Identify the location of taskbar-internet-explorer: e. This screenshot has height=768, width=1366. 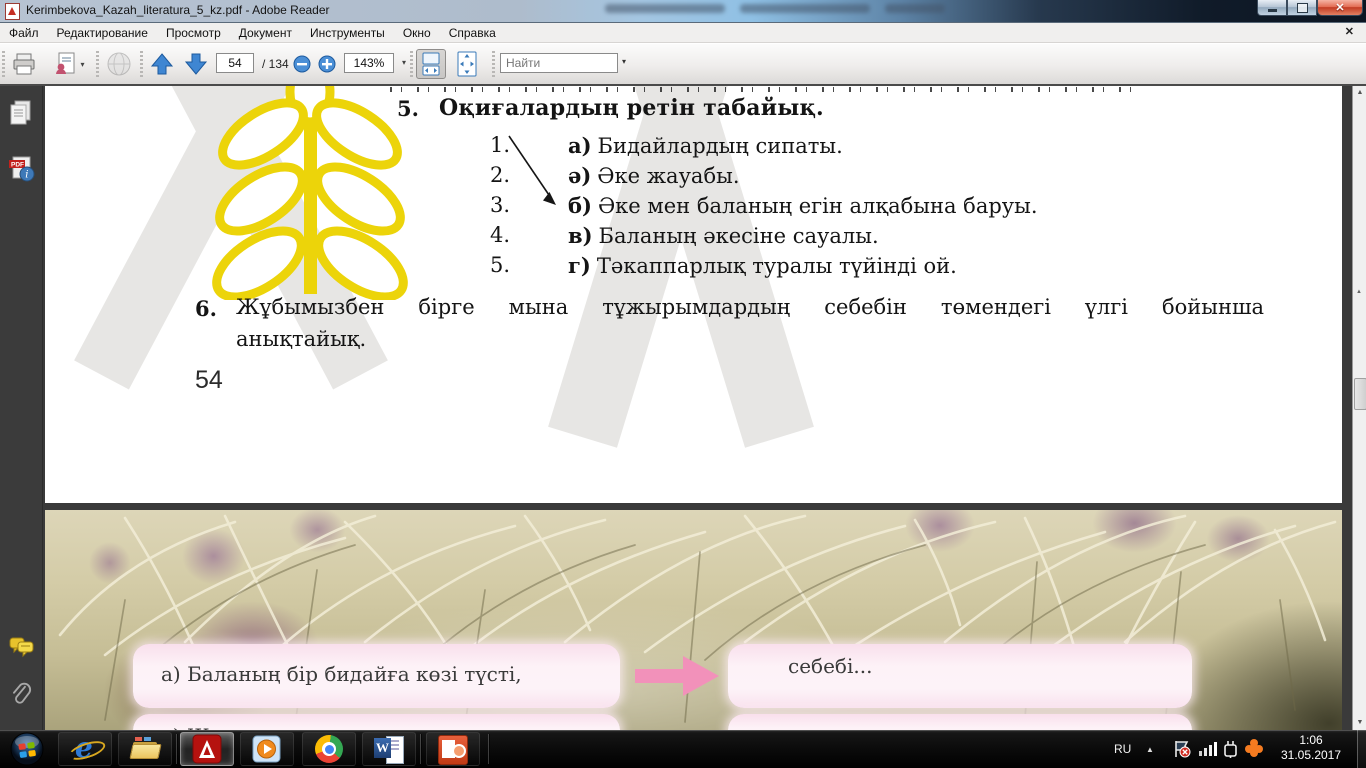
(85, 748).